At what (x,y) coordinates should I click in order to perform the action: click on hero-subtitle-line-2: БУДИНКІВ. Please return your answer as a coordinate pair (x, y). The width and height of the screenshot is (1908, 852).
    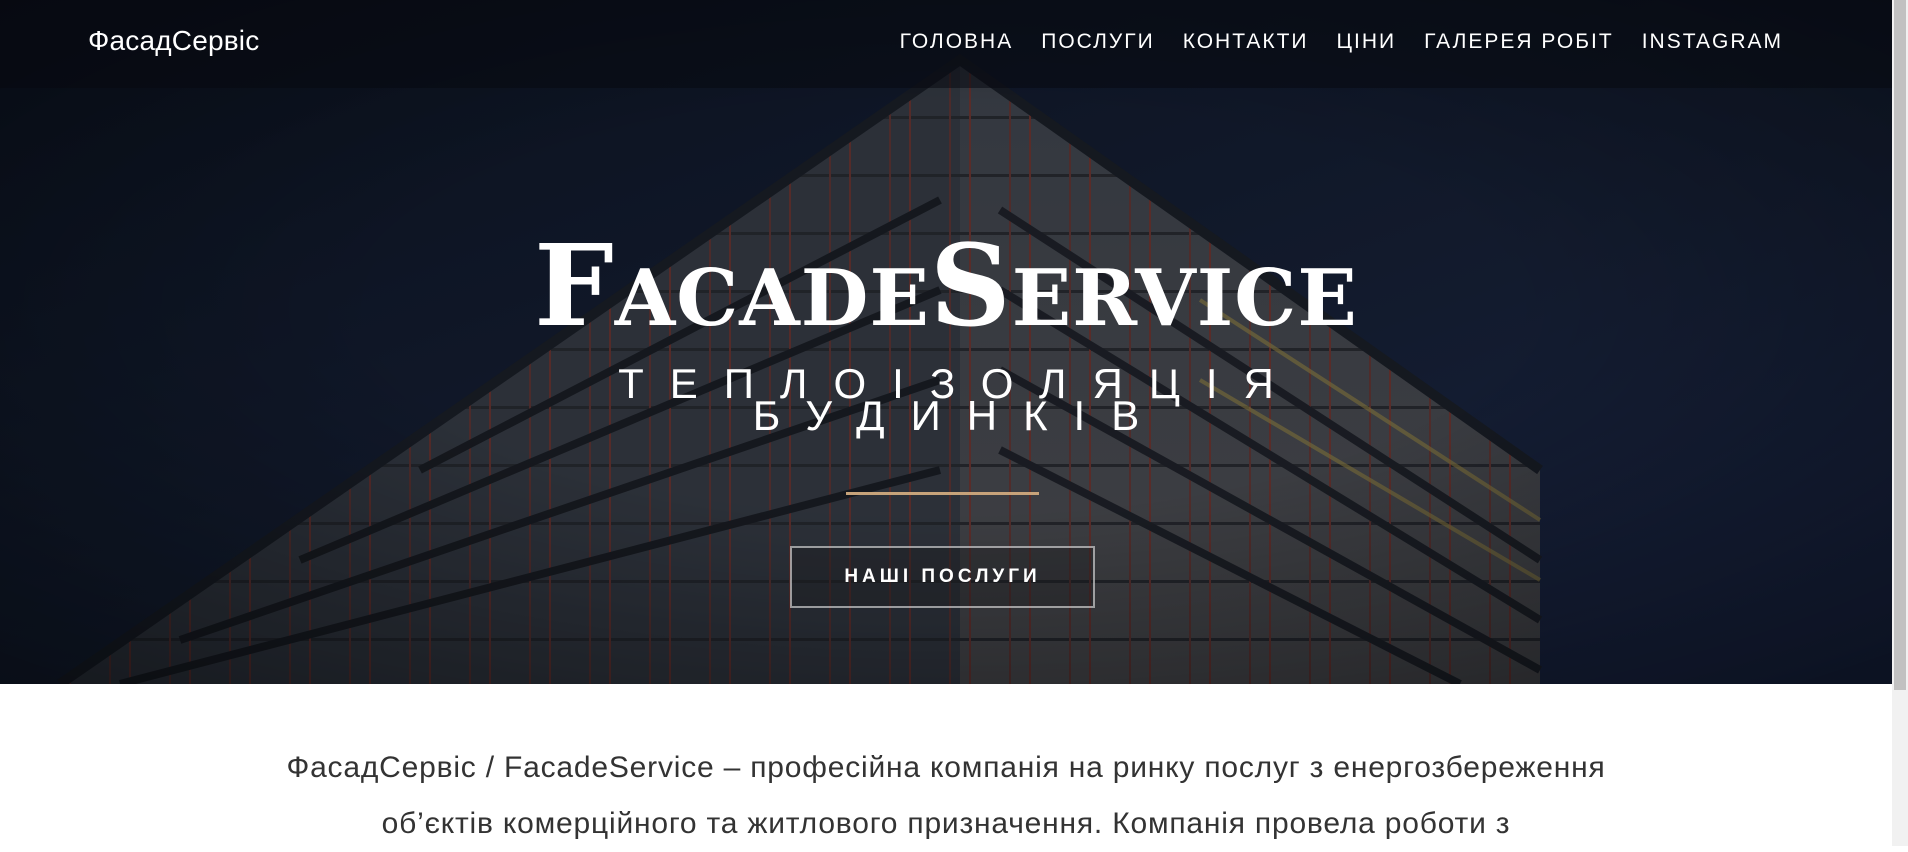
    Looking at the image, I should click on (959, 415).